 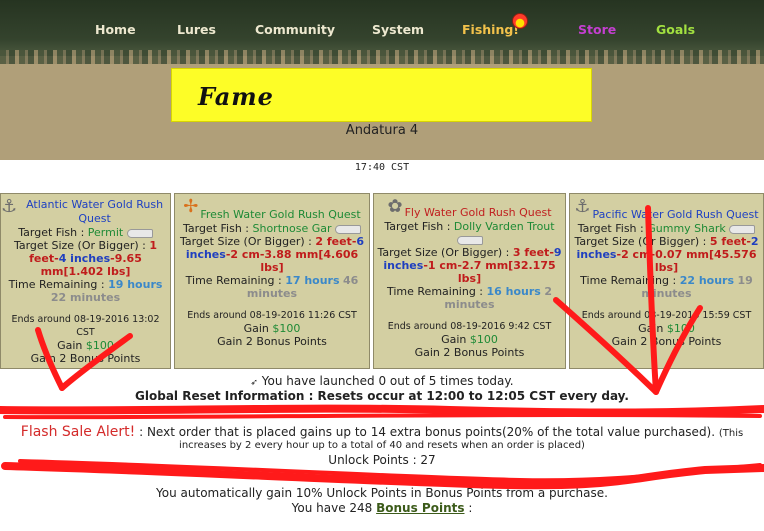 I want to click on quest-ends: Ends around 08-19-2016 9:42 CST, so click(x=469, y=326).